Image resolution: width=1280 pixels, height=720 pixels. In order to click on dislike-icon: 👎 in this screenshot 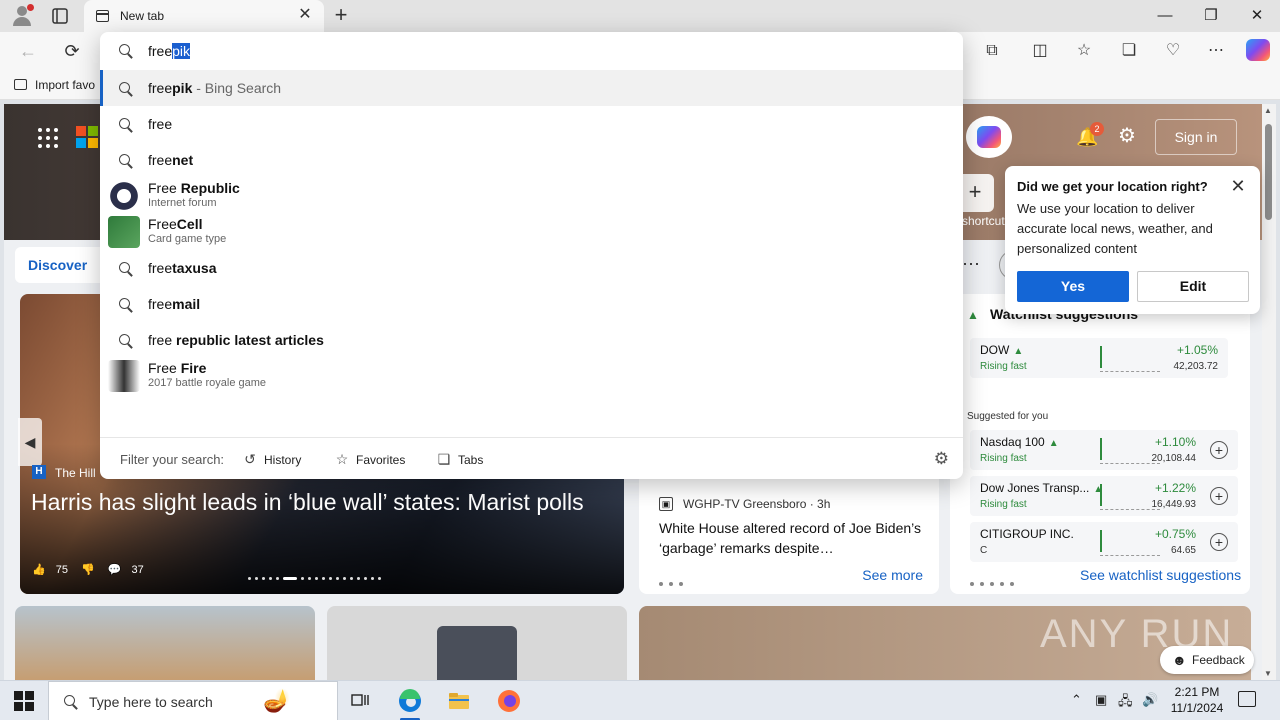, I will do `click(88, 570)`.